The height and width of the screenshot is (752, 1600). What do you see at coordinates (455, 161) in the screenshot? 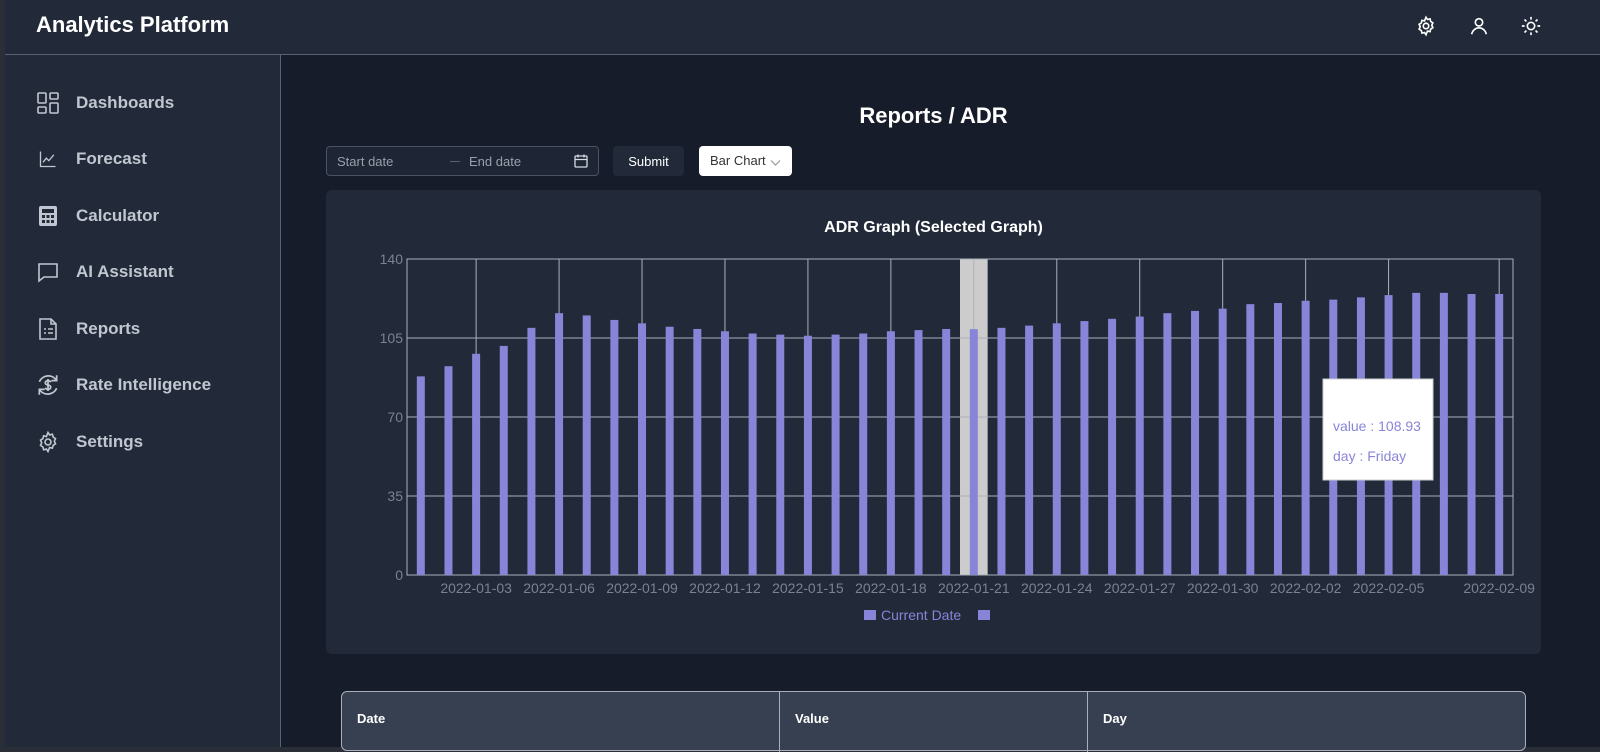
I see `date-range-separator` at bounding box center [455, 161].